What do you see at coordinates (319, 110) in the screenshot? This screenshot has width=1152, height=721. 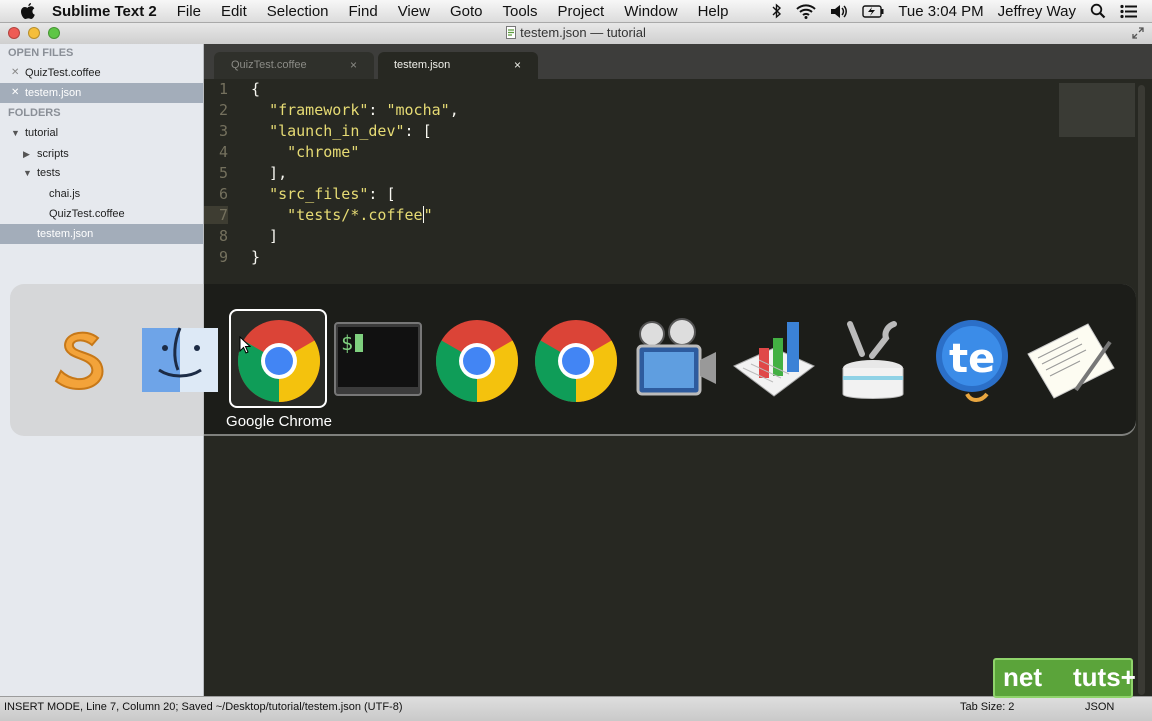 I see `code-string: "framework"` at bounding box center [319, 110].